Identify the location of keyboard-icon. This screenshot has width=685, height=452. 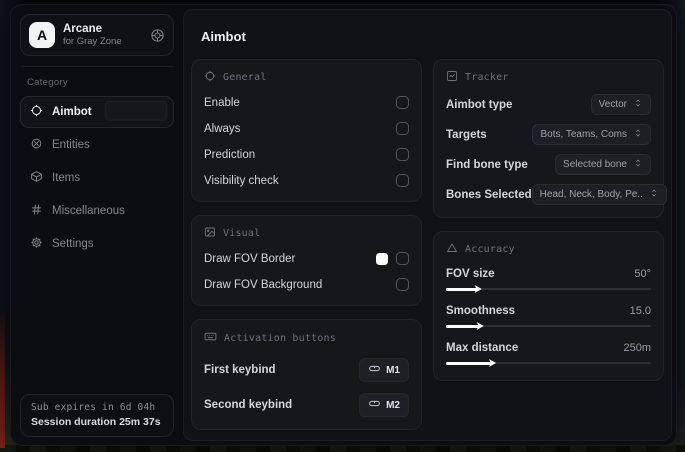
(210, 338).